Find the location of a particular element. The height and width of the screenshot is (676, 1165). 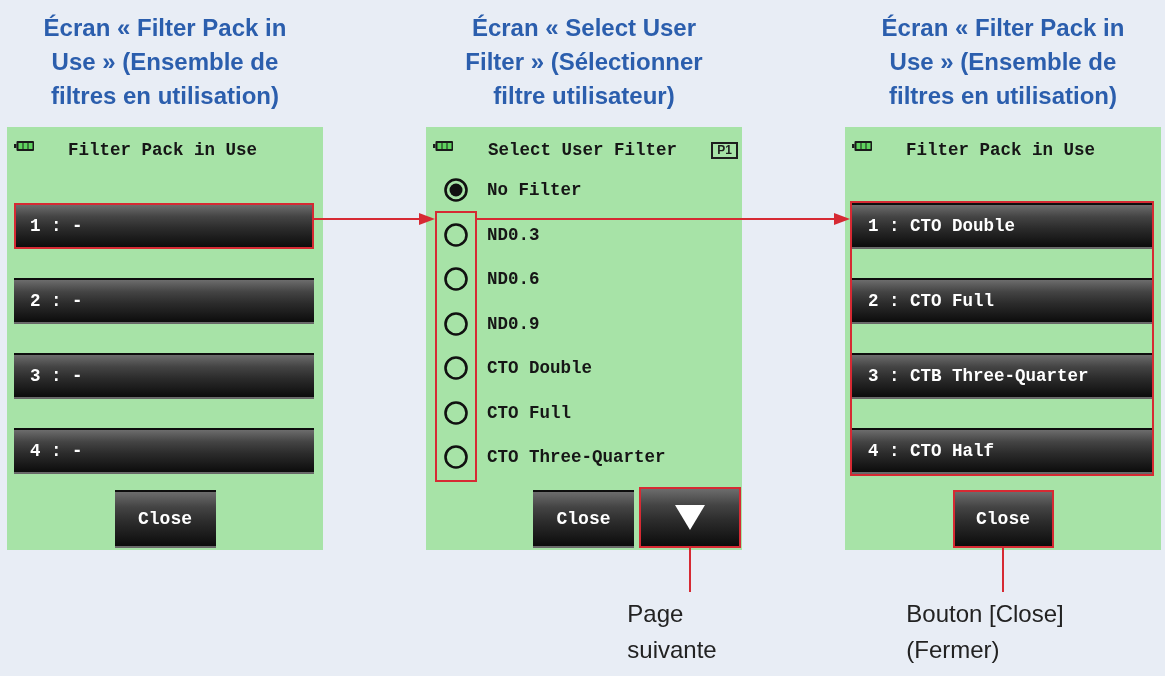

filter-slot-button: 2 : CTO Full is located at coordinates (1002, 301).